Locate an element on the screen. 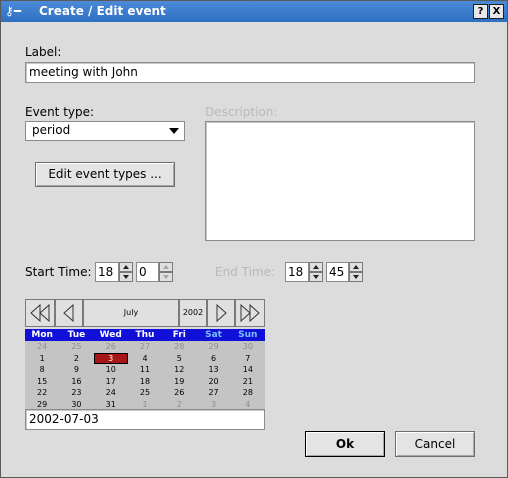 The width and height of the screenshot is (508, 478). calendar-day: 13 is located at coordinates (213, 370).